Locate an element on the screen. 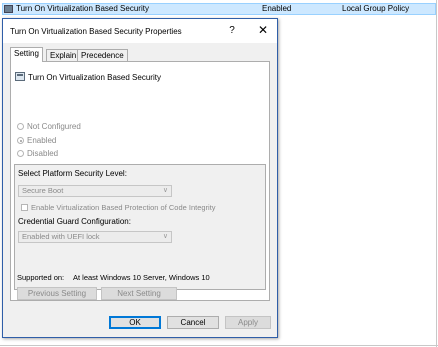  radio-label: Disabled is located at coordinates (43, 153).